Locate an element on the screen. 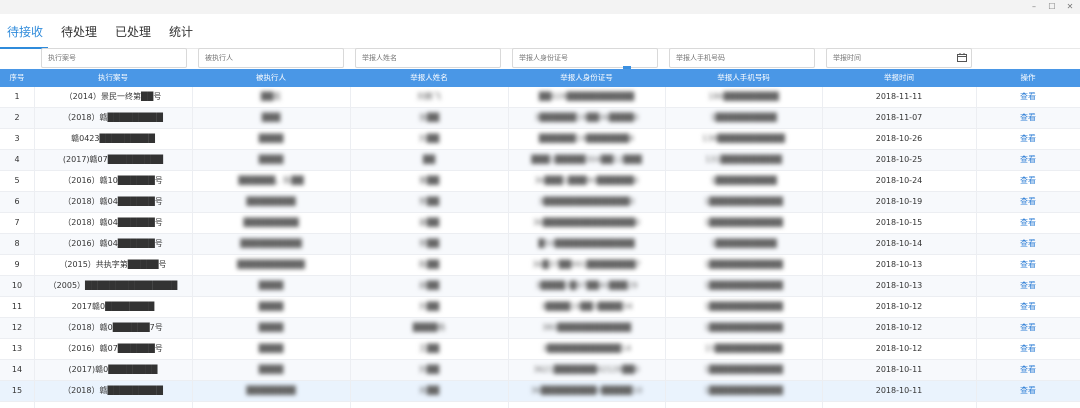 The height and width of the screenshot is (408, 1080). reporter-id-cell: 3████19██3████34 is located at coordinates (586, 306).